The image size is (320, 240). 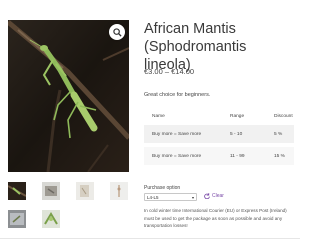 What do you see at coordinates (153, 197) in the screenshot?
I see `purchase-option-value: L4-L5` at bounding box center [153, 197].